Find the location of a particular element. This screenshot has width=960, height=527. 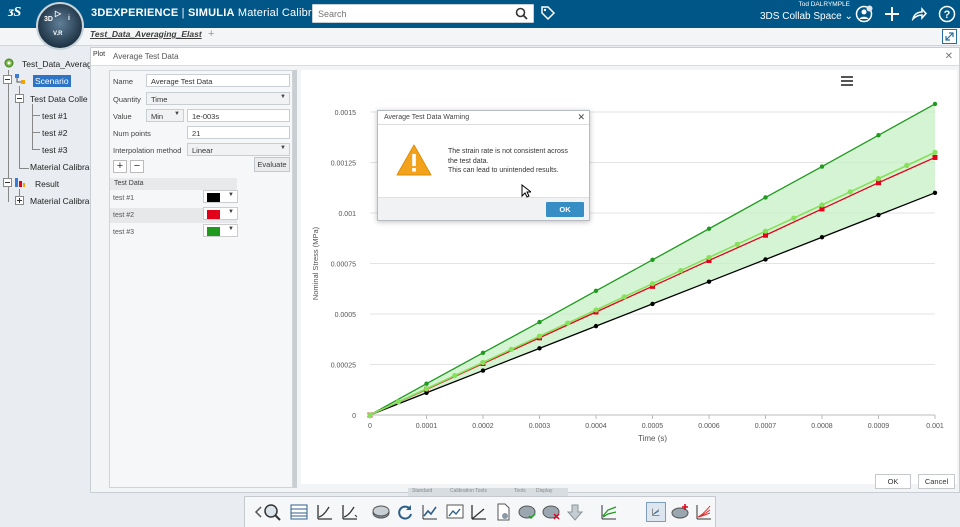

evaluate-button: Evaluate is located at coordinates (272, 164).